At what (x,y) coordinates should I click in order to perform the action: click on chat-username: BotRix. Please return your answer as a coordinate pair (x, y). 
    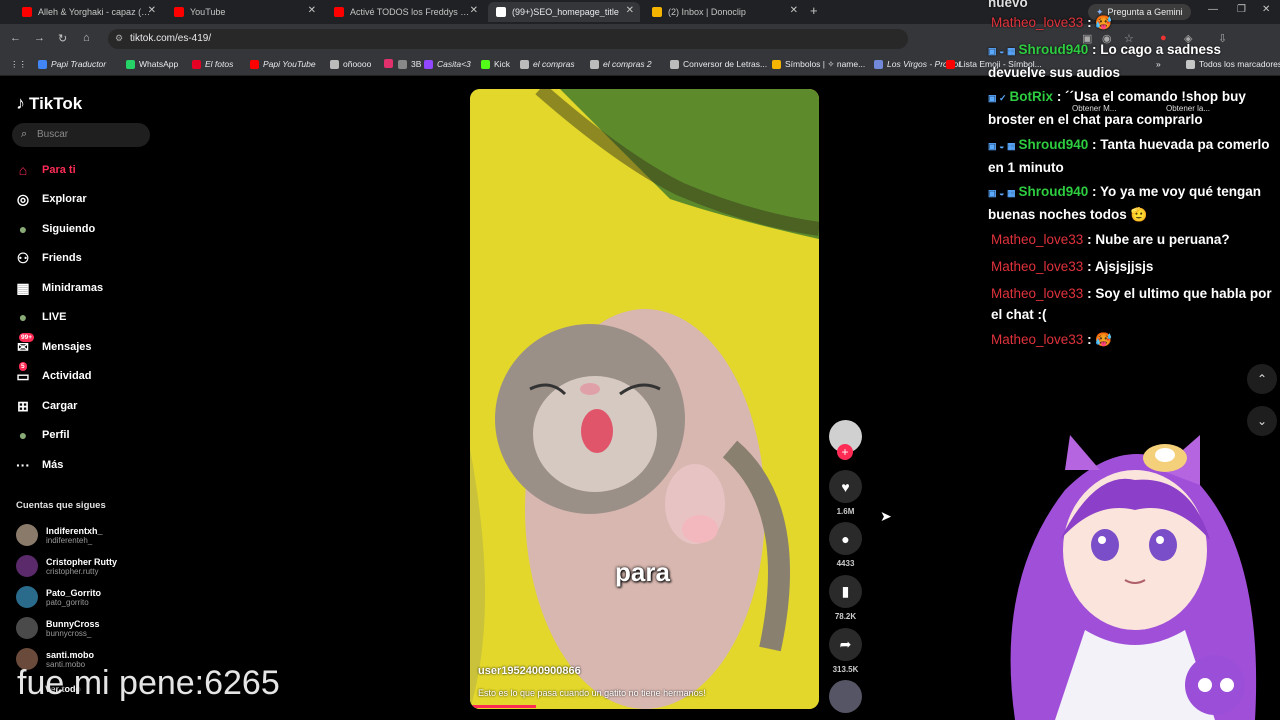
    Looking at the image, I should click on (1031, 96).